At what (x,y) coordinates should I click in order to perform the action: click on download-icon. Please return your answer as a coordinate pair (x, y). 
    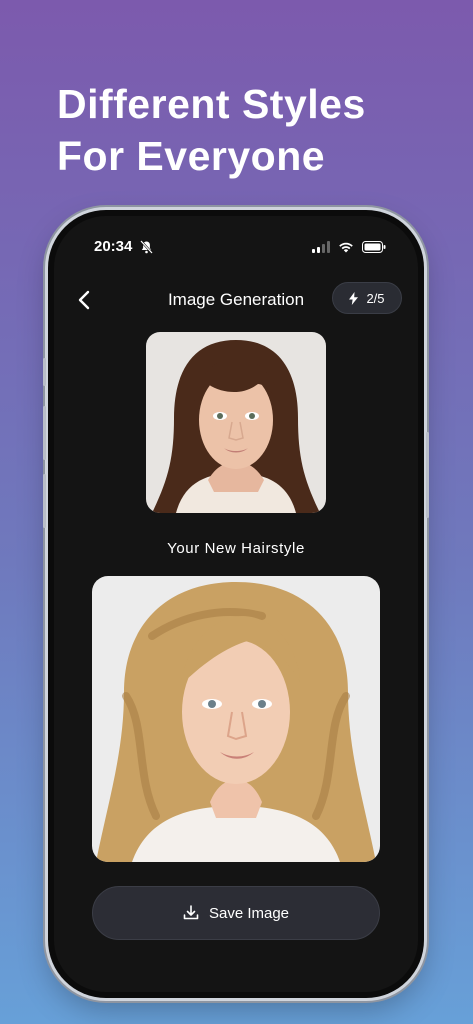
    Looking at the image, I should click on (191, 912).